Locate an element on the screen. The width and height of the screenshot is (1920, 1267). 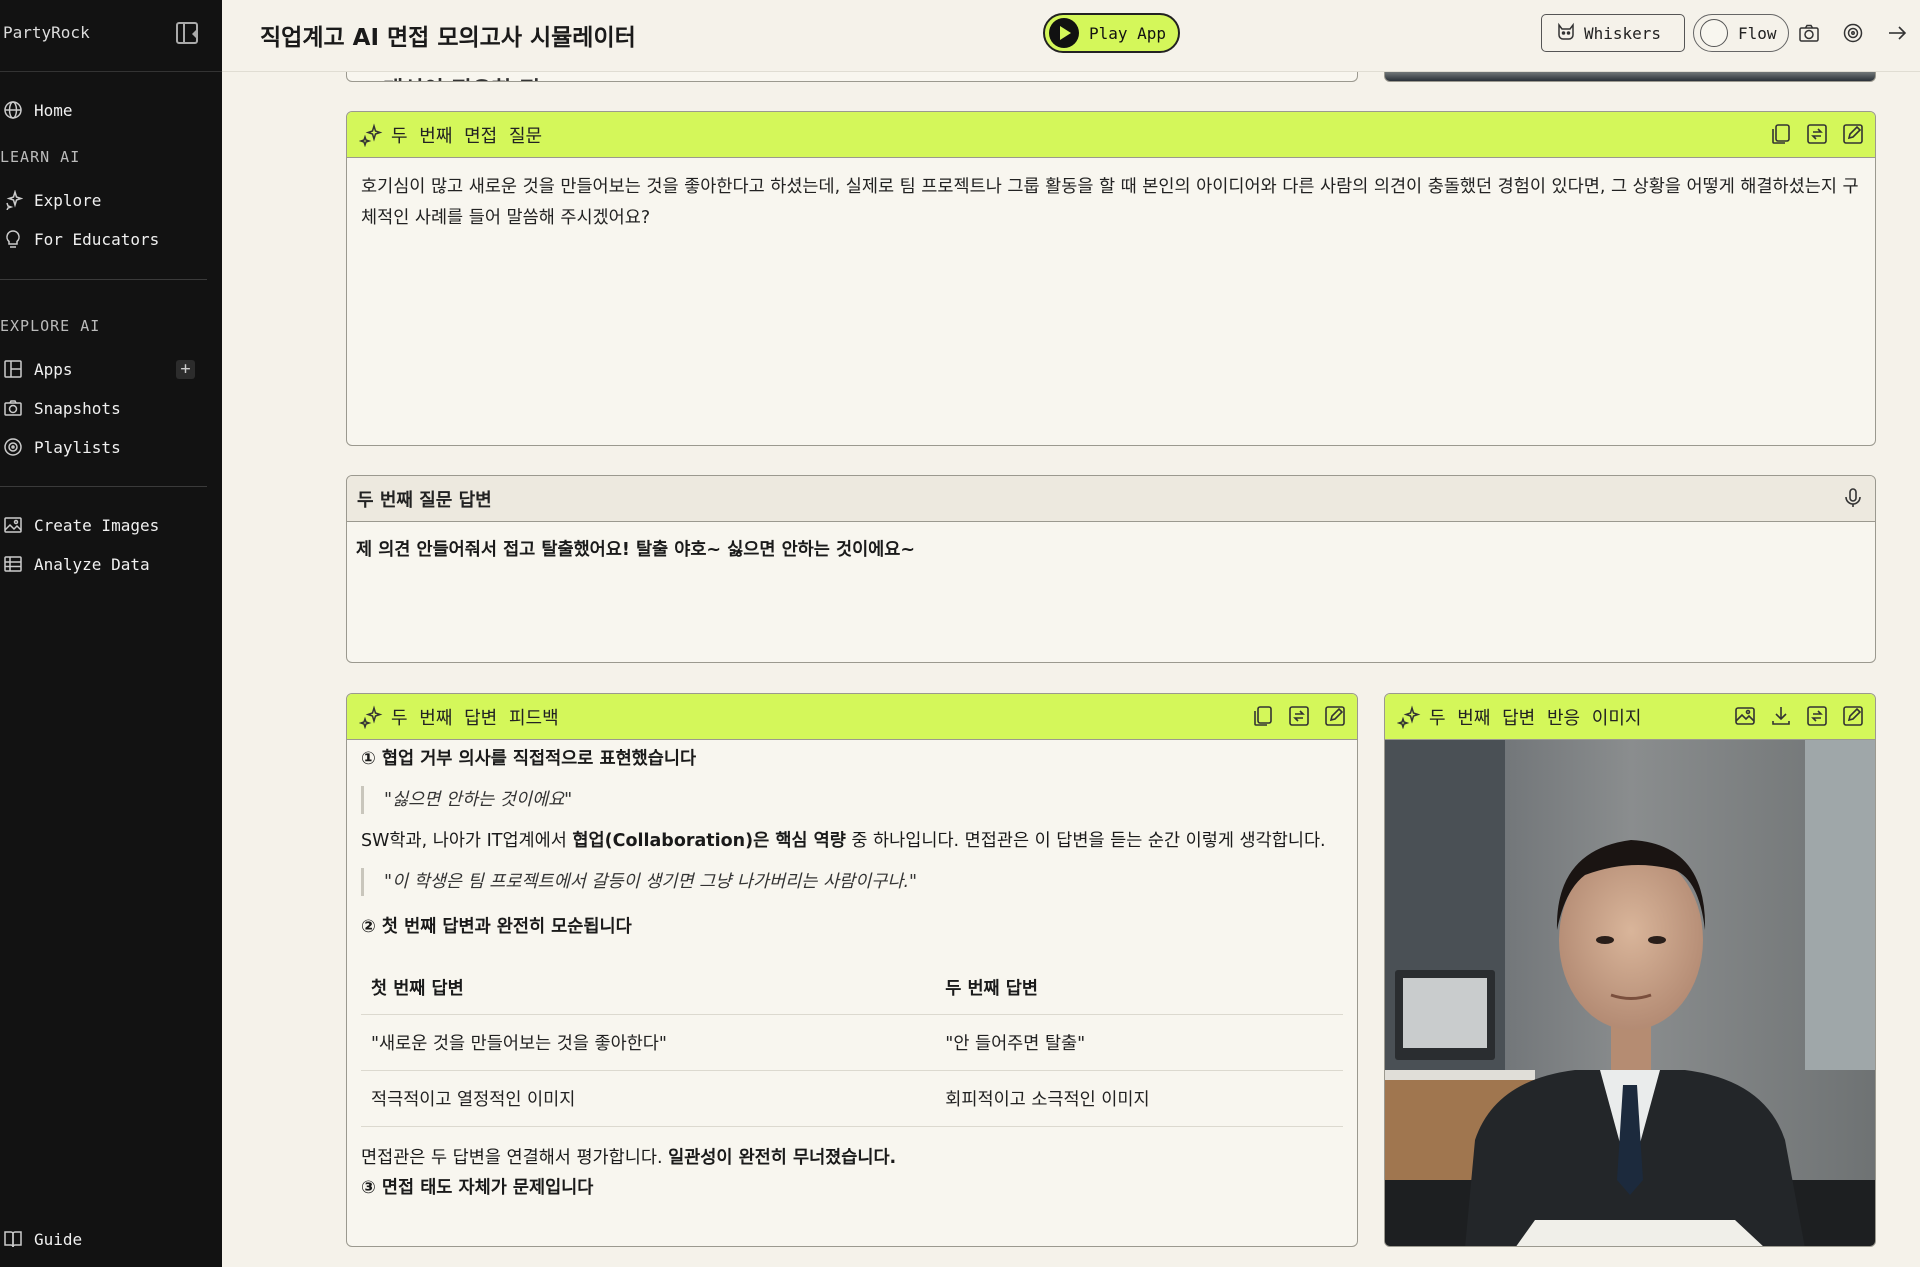
table-cell: "새로운 것을 만들어보는 것을 좋아한다" is located at coordinates (648, 1042).